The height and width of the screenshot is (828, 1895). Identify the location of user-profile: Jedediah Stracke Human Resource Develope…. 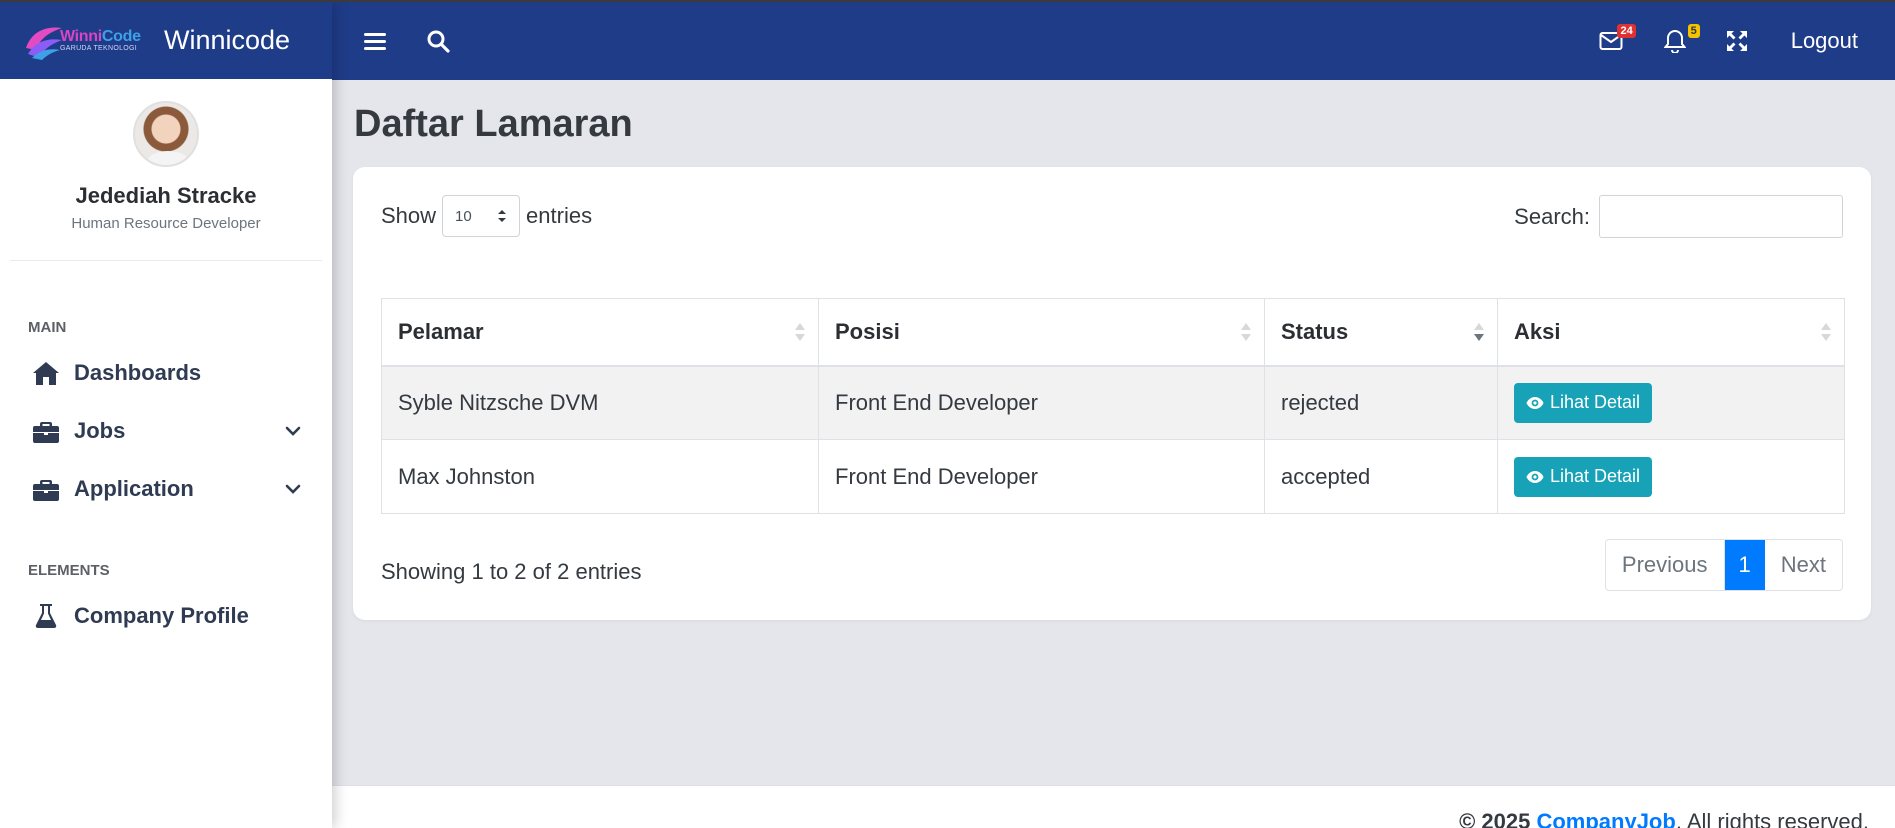
(166, 155).